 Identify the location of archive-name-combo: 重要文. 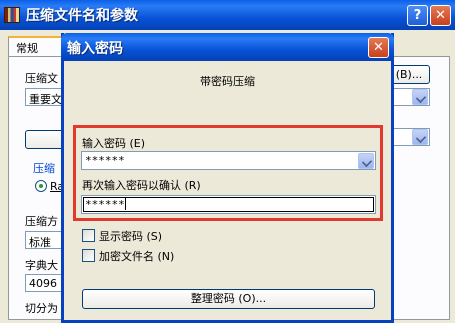
(45, 97).